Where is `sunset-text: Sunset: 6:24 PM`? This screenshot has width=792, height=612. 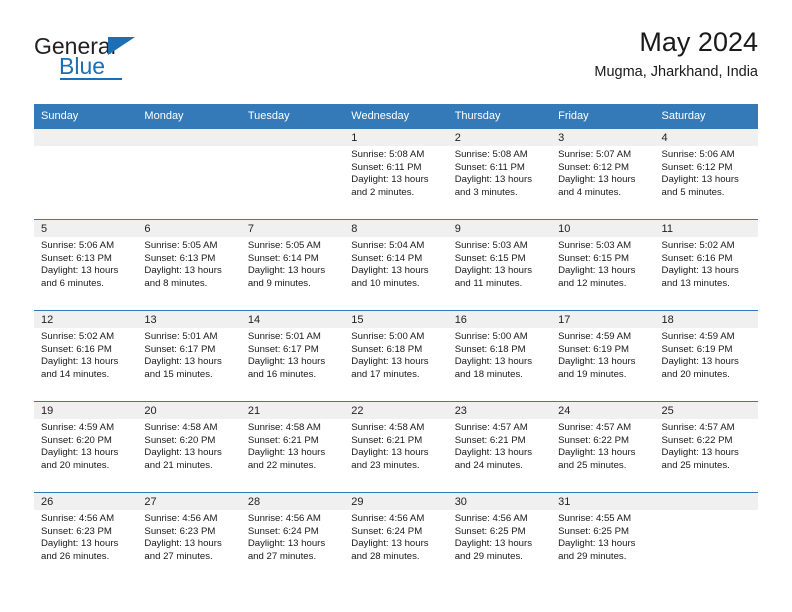
sunset-text: Sunset: 6:24 PM is located at coordinates (387, 531).